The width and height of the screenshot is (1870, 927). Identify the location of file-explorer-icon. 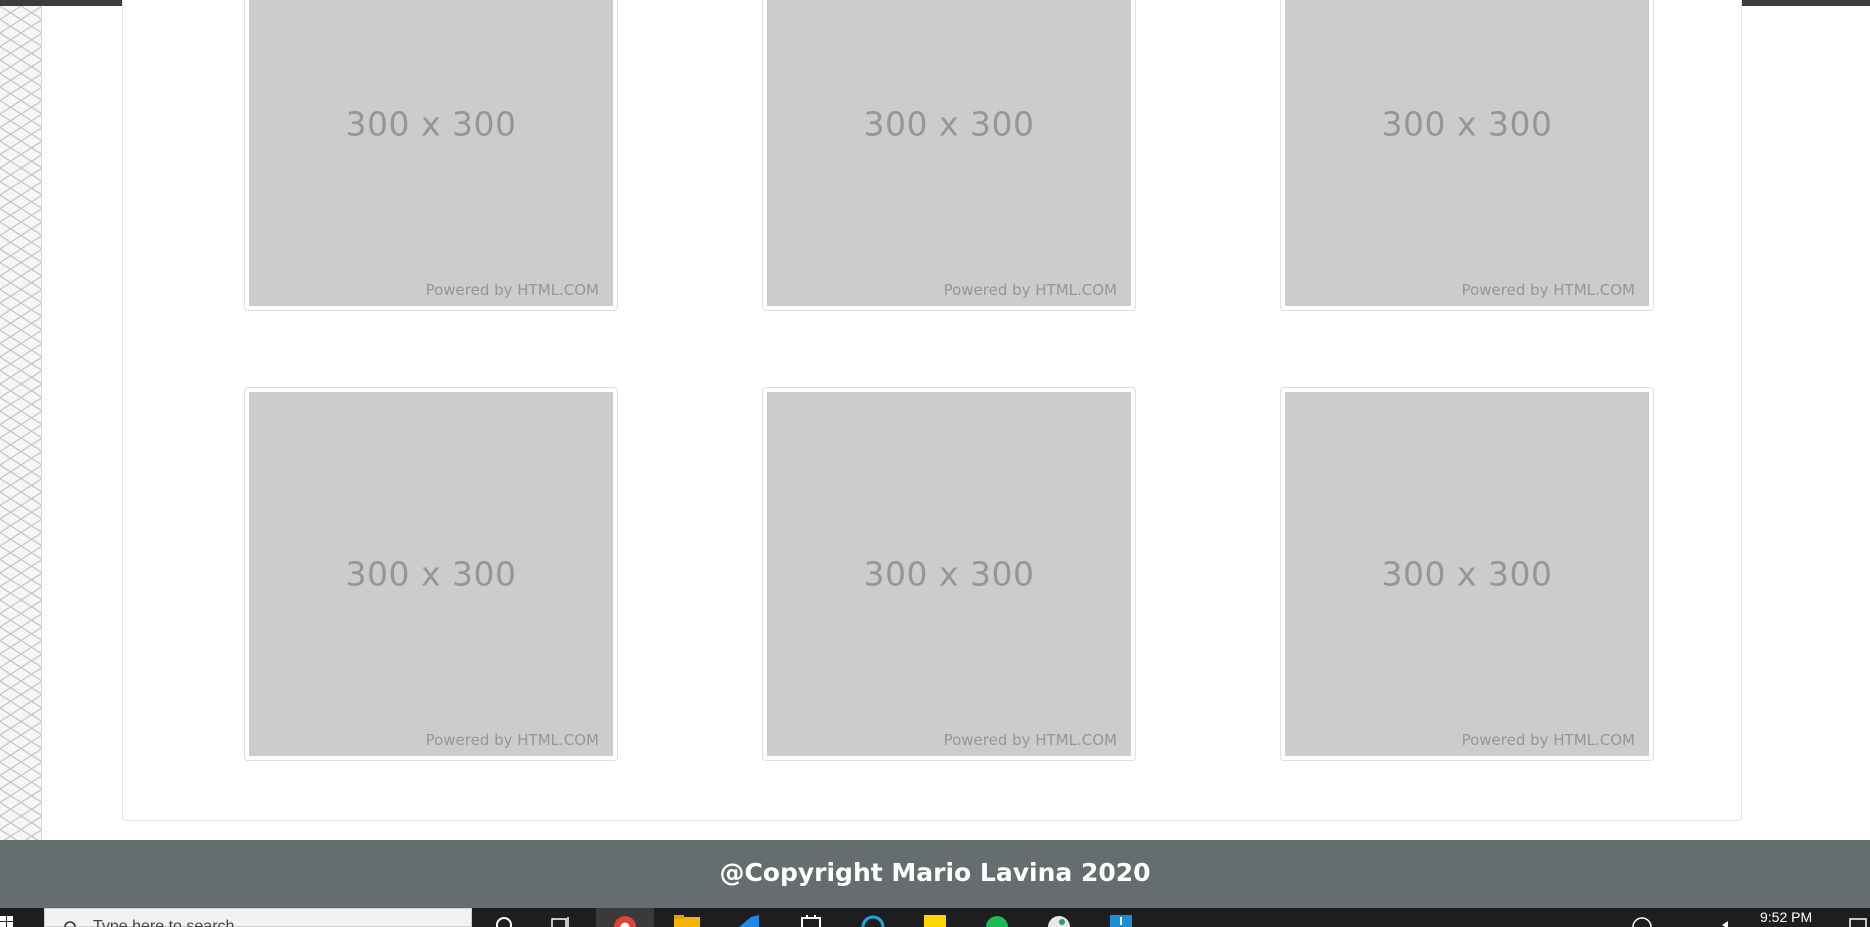
(687, 921).